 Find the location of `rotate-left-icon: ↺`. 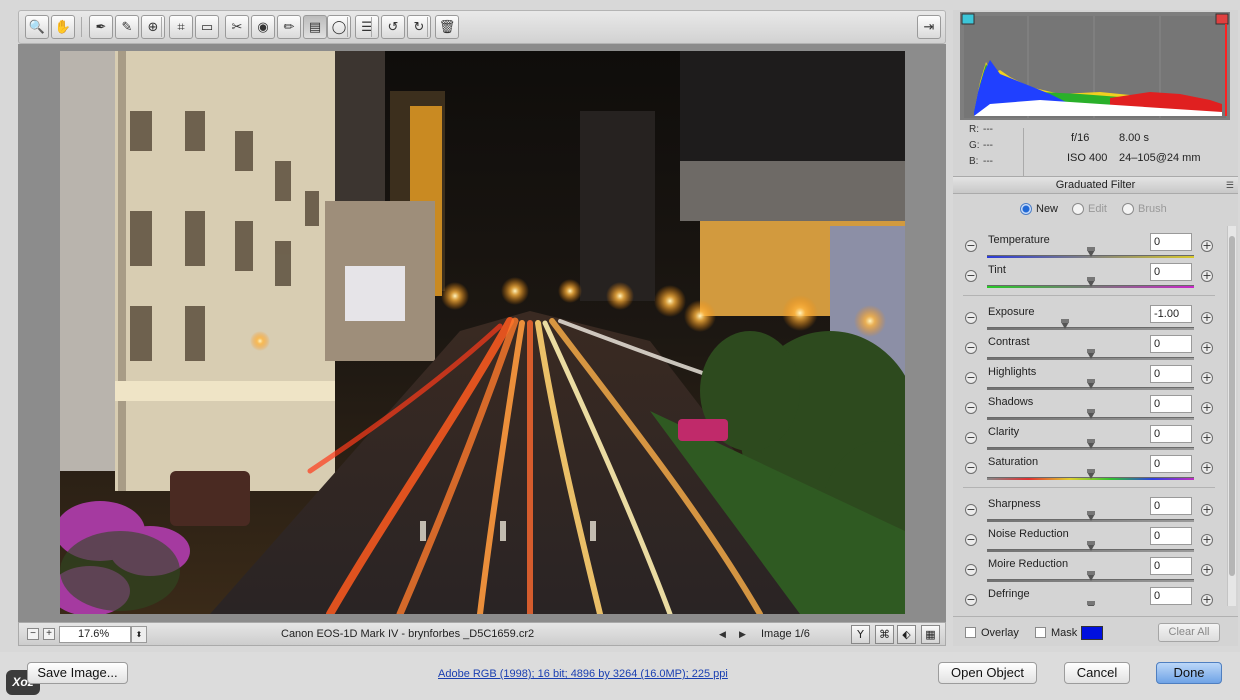

rotate-left-icon: ↺ is located at coordinates (393, 27).